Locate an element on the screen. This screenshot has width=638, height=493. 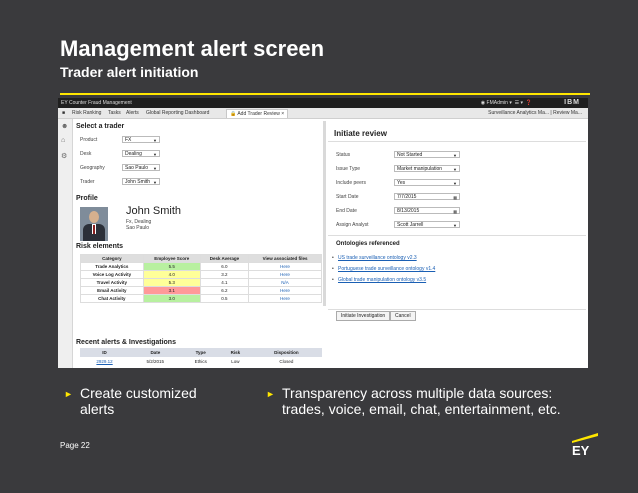
trader-label: Trader is located at coordinates (87, 182).